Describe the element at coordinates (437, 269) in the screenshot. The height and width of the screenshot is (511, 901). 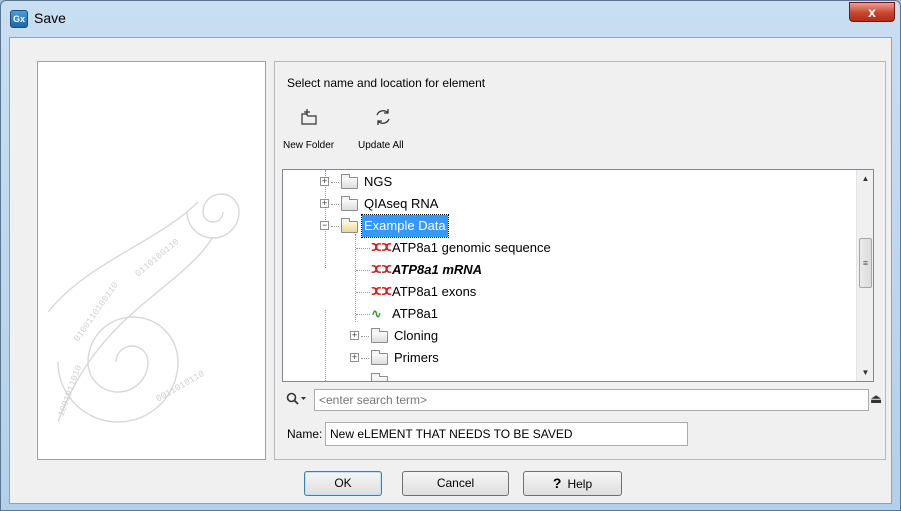
I see `tree-item-label: ATP8a1 mRNA` at that location.